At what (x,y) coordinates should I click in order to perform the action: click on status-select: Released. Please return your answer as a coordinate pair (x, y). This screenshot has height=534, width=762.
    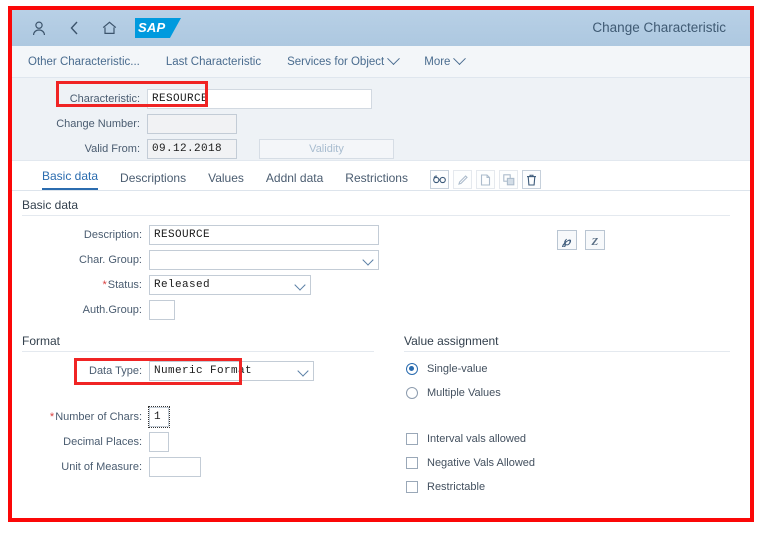
    Looking at the image, I should click on (230, 285).